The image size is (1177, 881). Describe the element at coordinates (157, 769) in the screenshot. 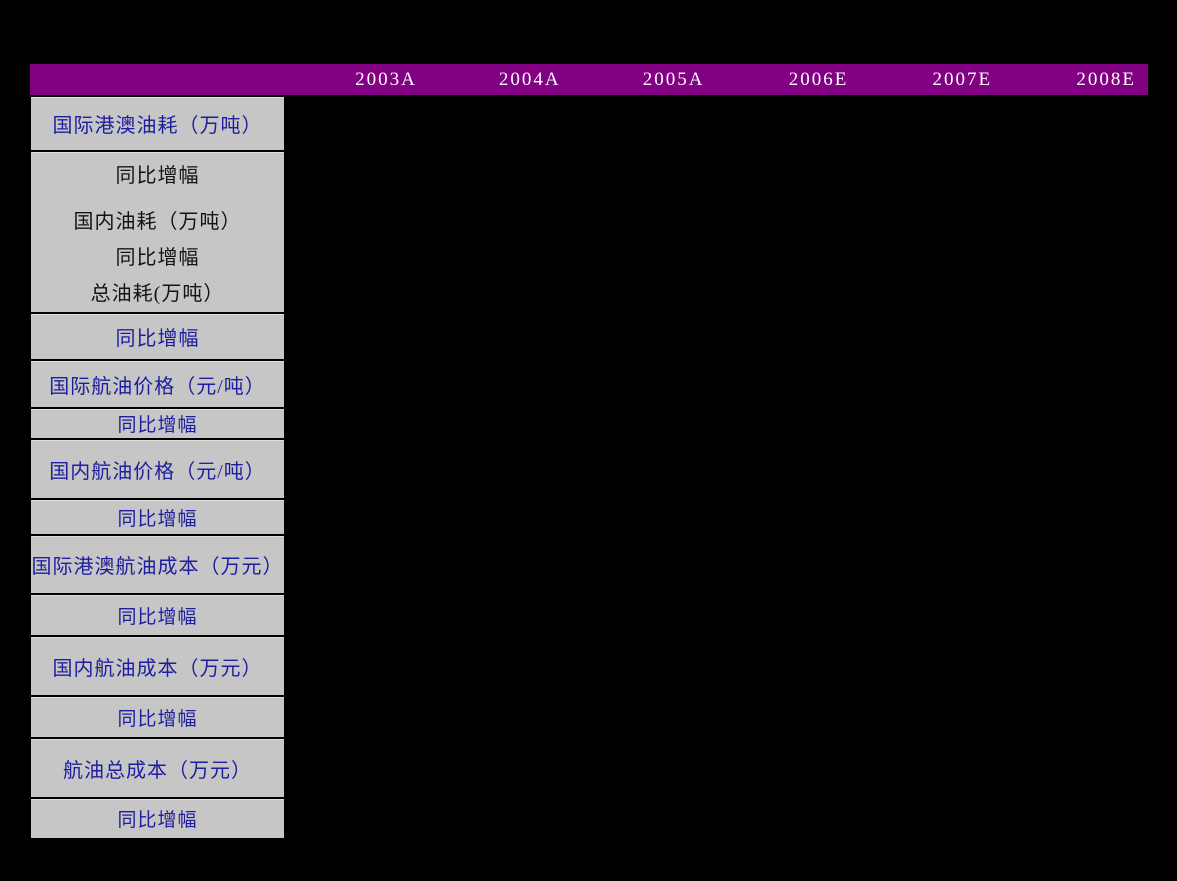

I see `row-label-total-jet-fuel-cost: 航油总成本（万元）` at that location.